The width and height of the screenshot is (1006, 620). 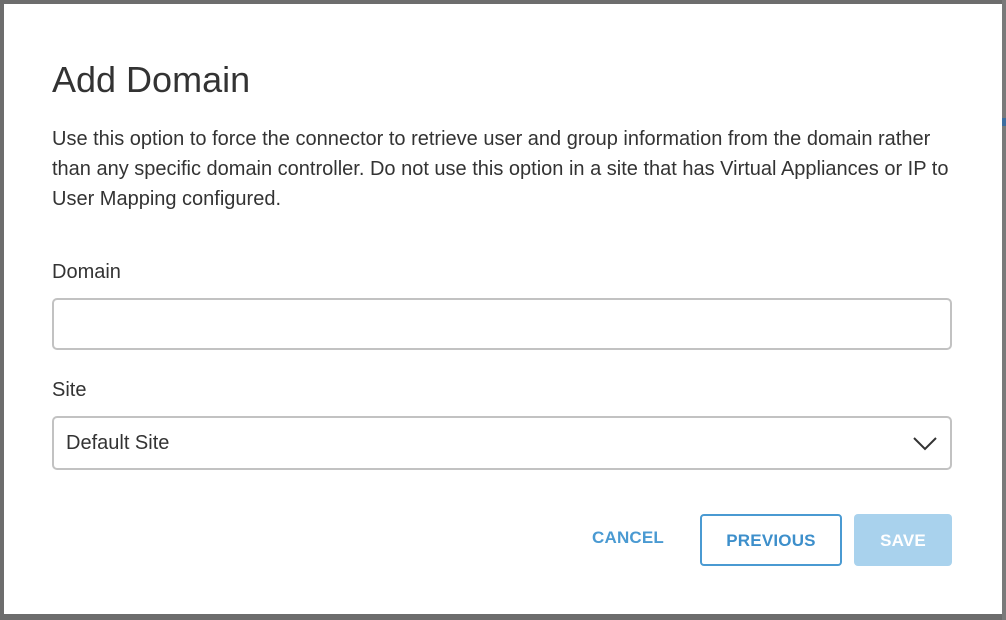 I want to click on site-select-value: Default Site, so click(x=118, y=443).